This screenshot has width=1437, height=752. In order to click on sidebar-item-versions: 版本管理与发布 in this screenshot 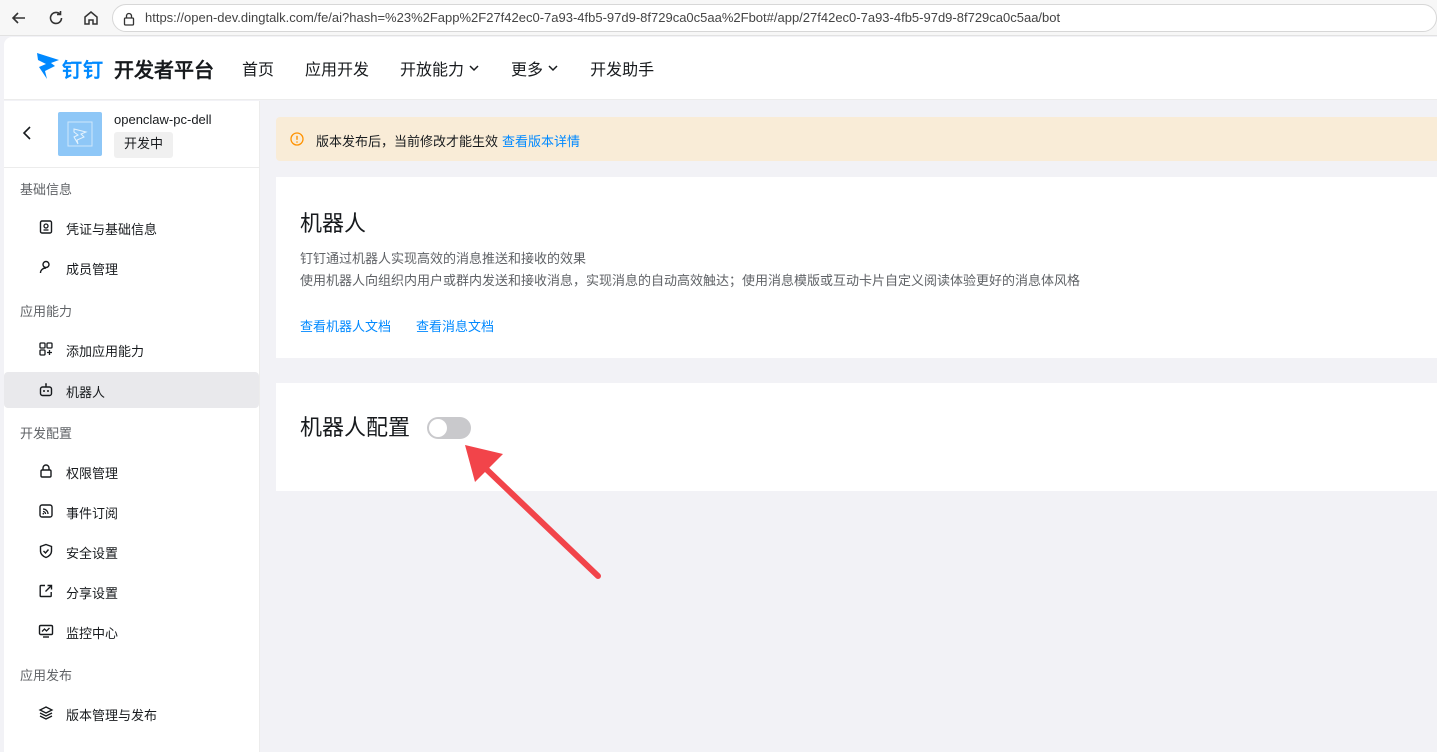, I will do `click(131, 713)`.